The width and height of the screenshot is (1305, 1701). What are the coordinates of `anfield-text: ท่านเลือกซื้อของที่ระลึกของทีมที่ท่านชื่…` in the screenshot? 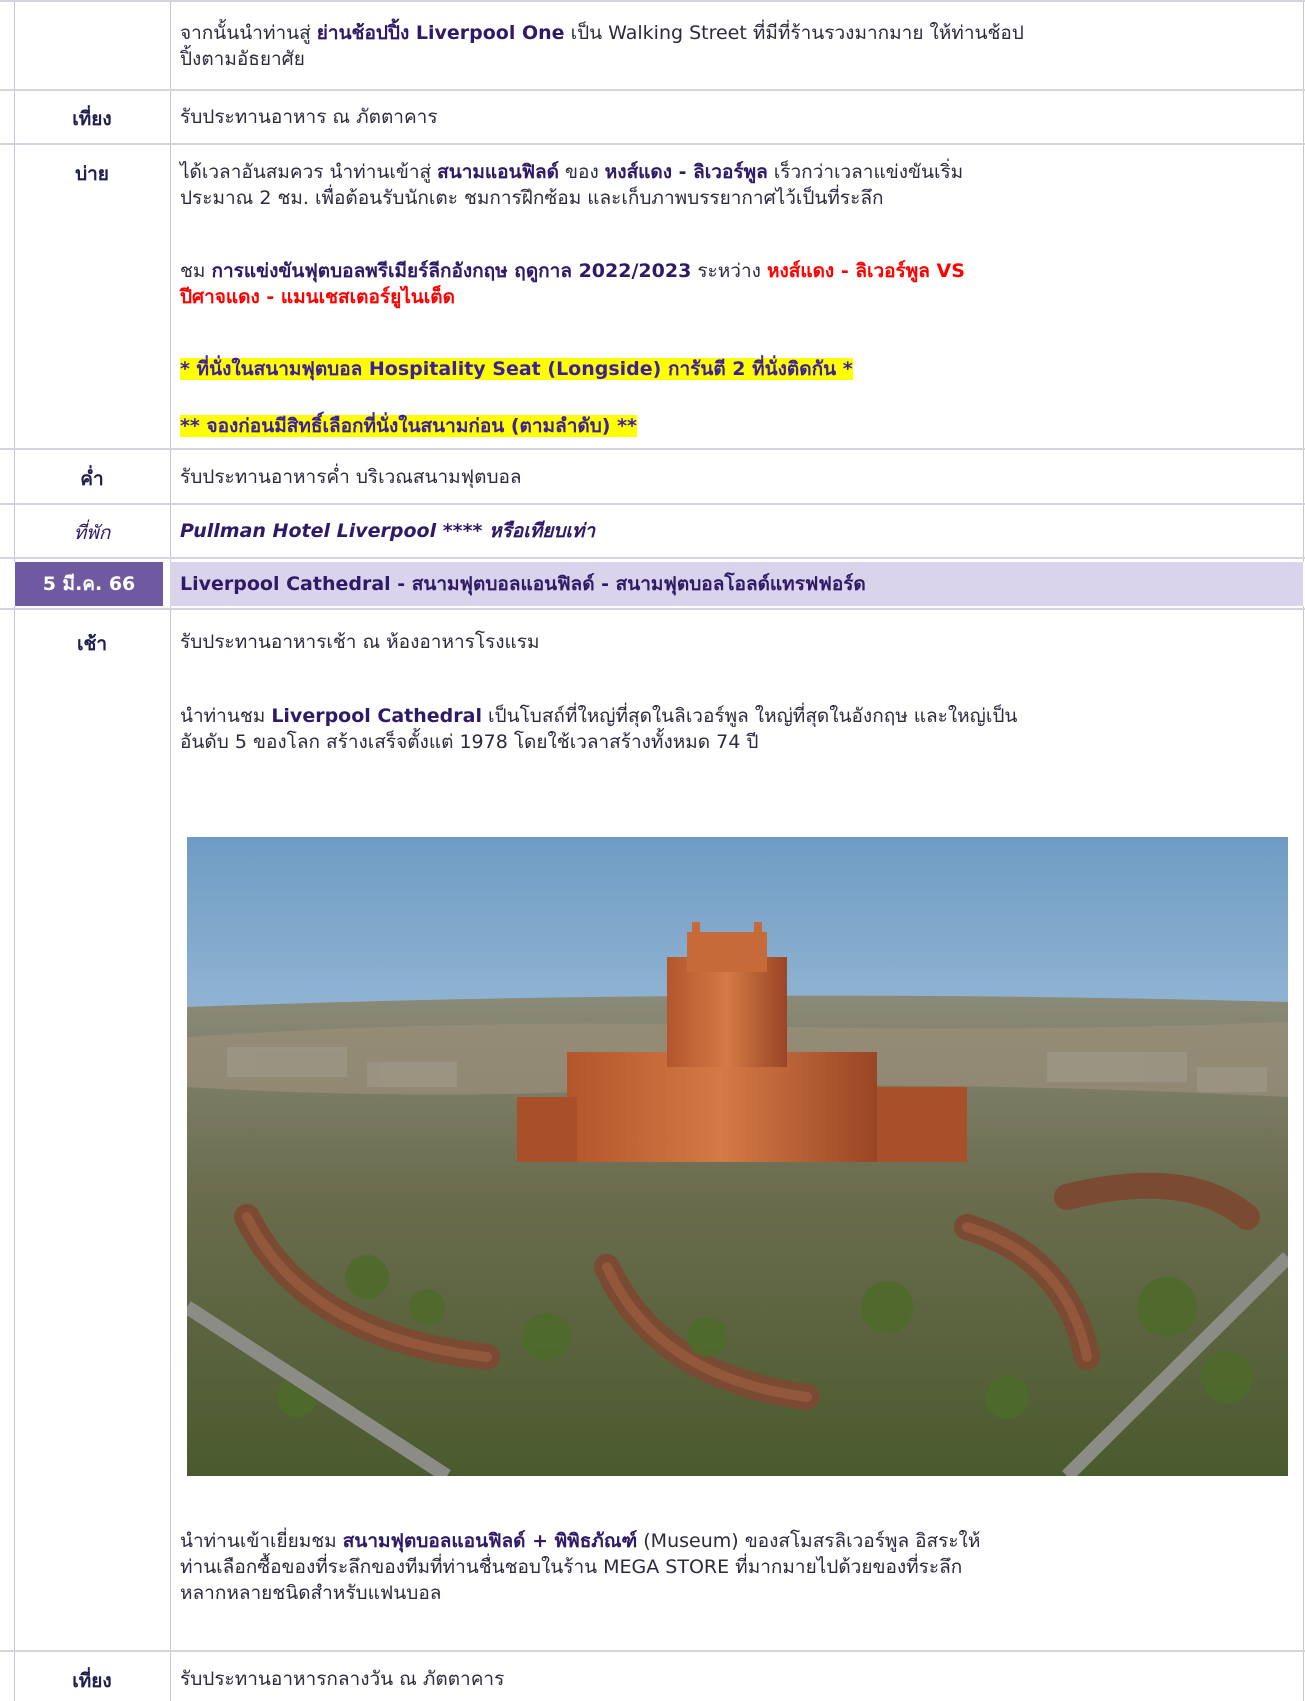 It's located at (571, 1567).